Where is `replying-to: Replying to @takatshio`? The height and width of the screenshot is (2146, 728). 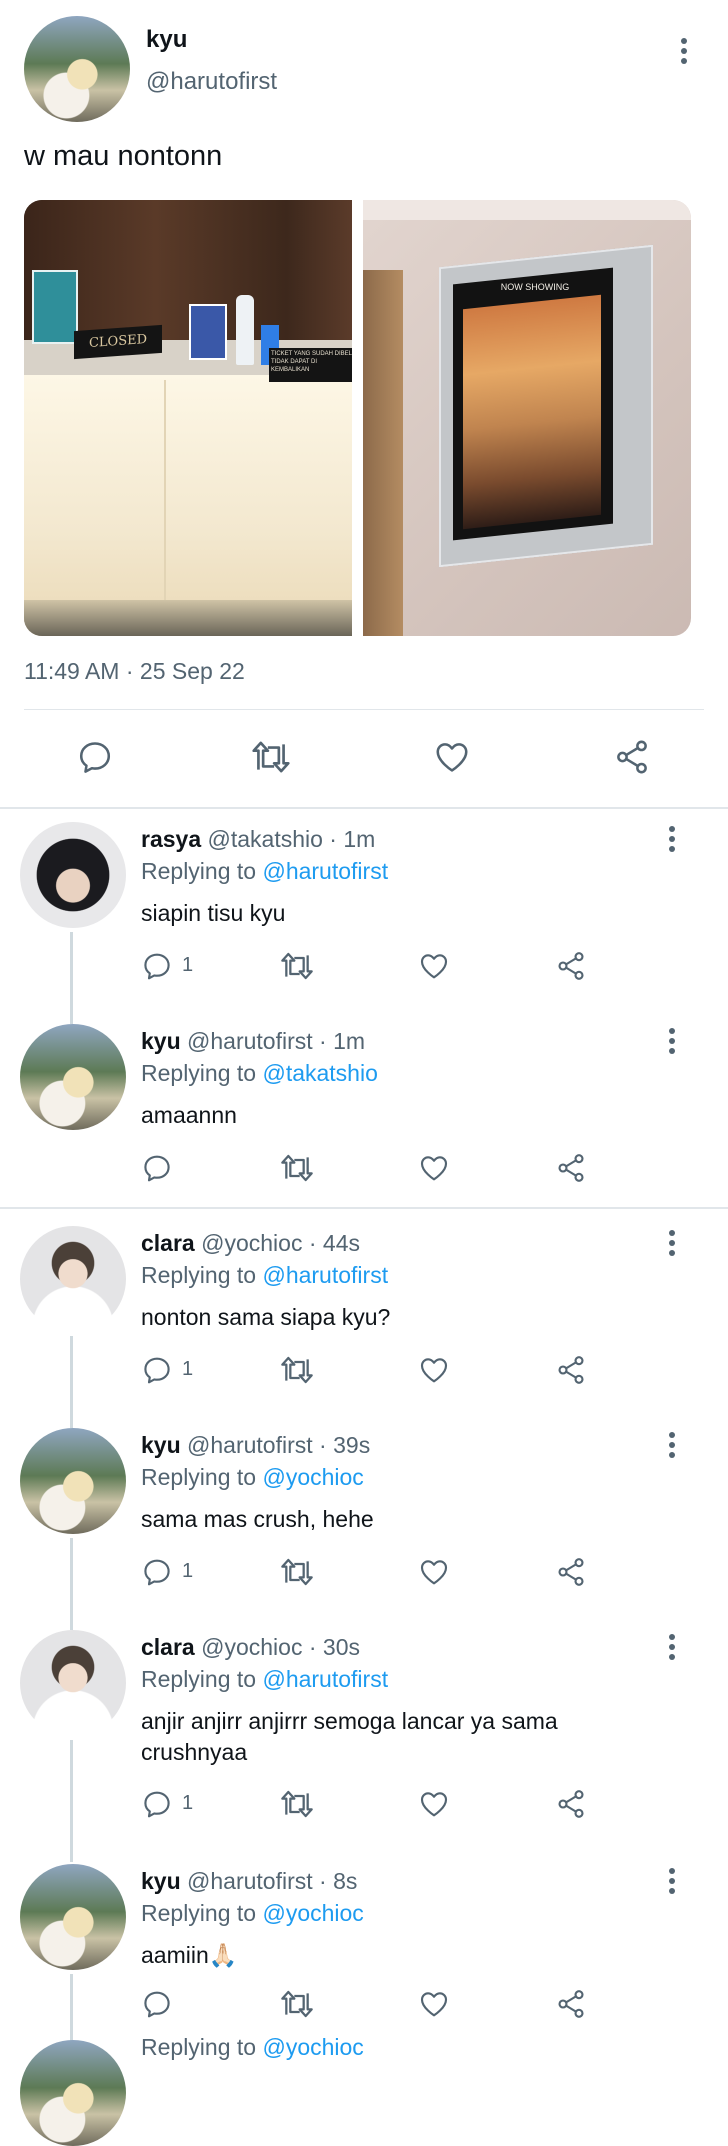
replying-to: Replying to @takatshio is located at coordinates (259, 1073).